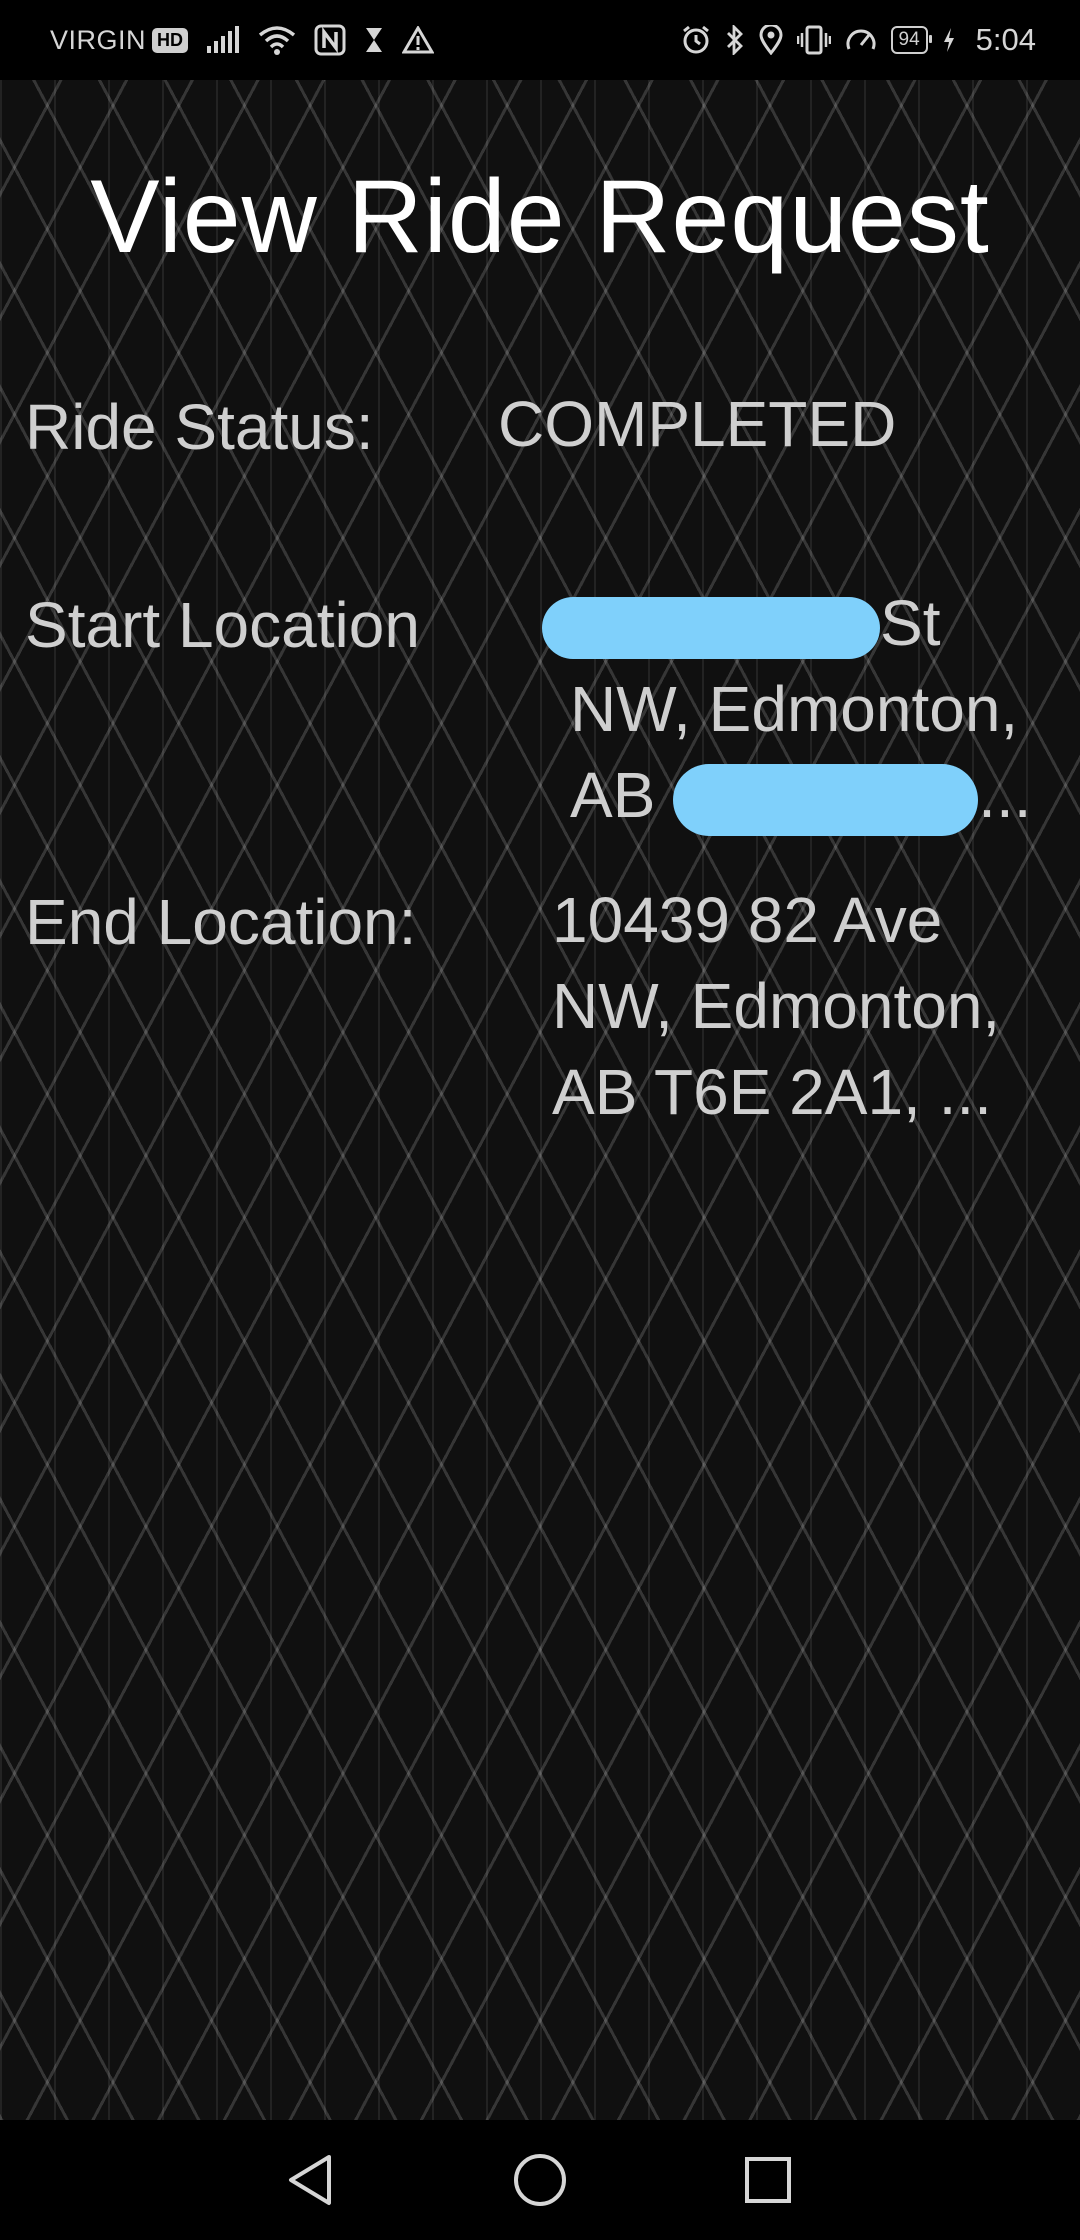  I want to click on home-icon, so click(540, 2180).